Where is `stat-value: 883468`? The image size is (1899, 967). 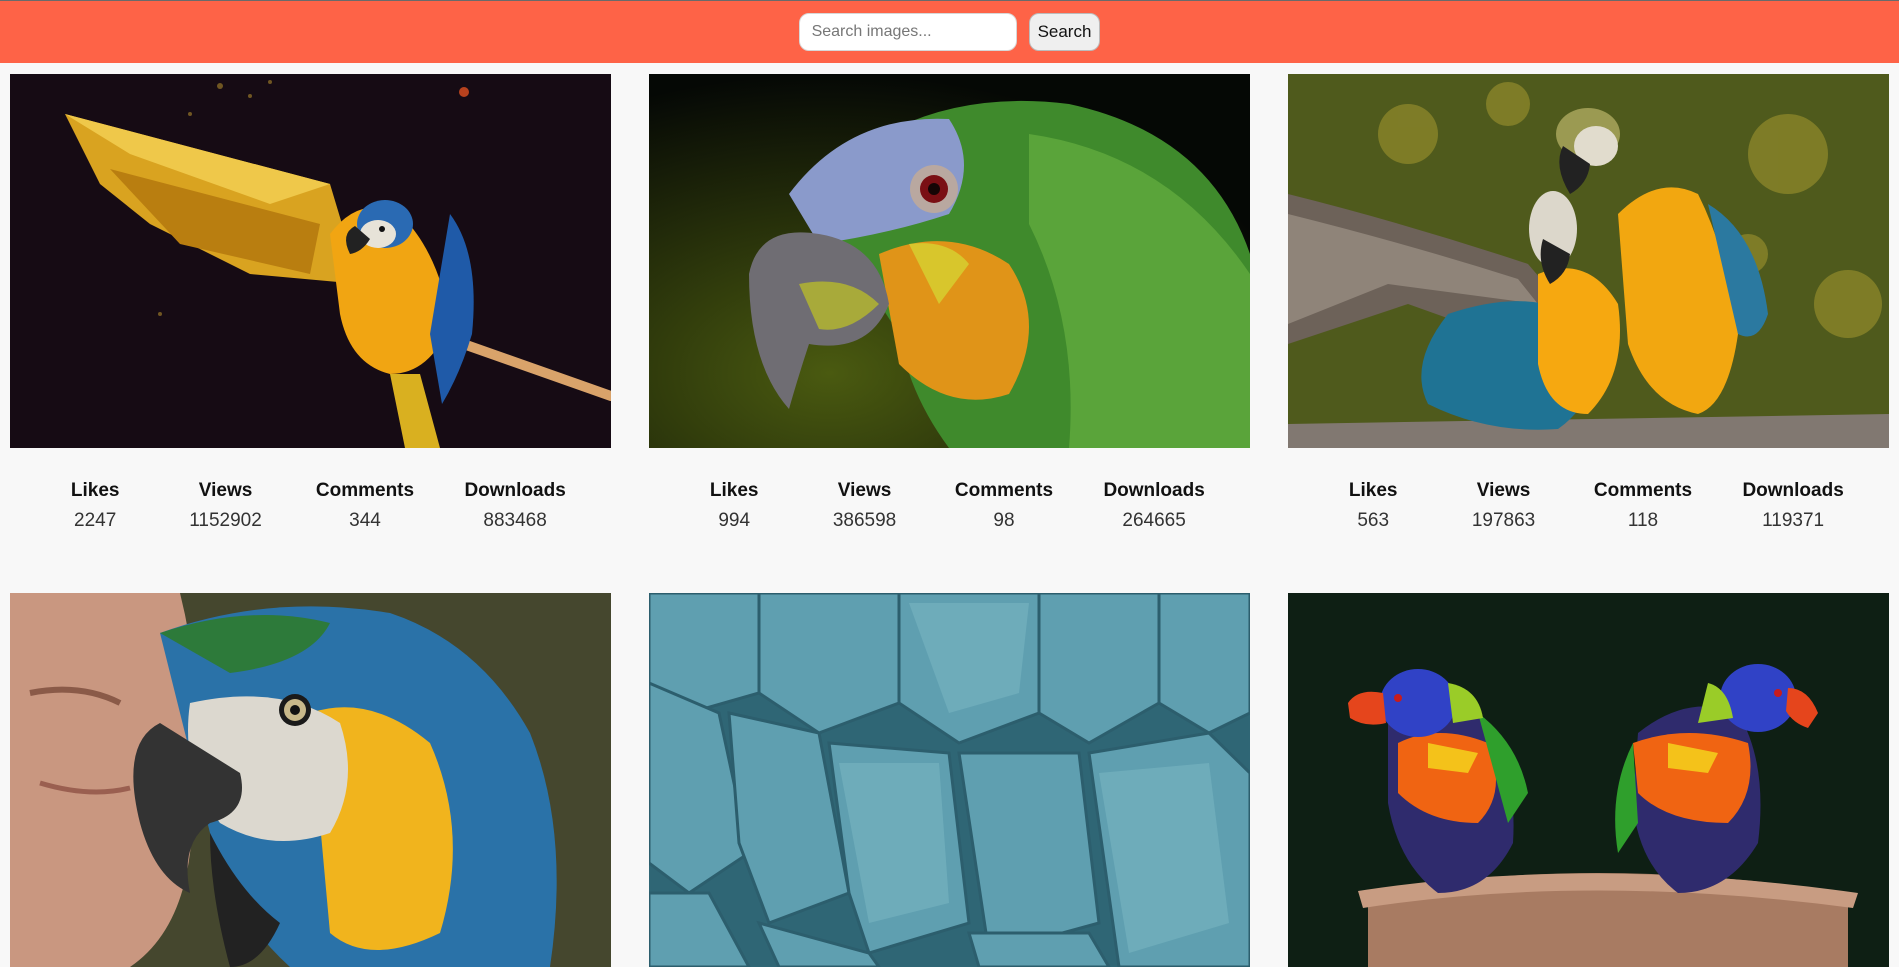
stat-value: 883468 is located at coordinates (515, 520).